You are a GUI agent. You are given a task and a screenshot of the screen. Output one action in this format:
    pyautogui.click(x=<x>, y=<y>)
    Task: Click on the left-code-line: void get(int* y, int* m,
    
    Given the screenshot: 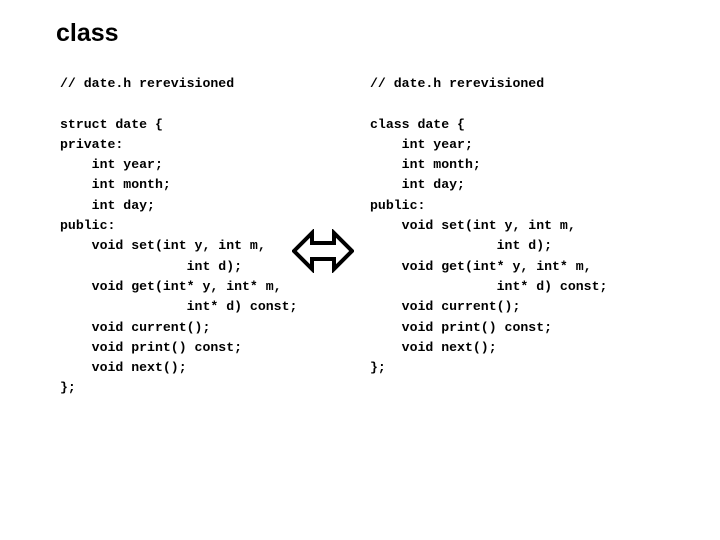 What is the action you would take?
    pyautogui.click(x=171, y=286)
    